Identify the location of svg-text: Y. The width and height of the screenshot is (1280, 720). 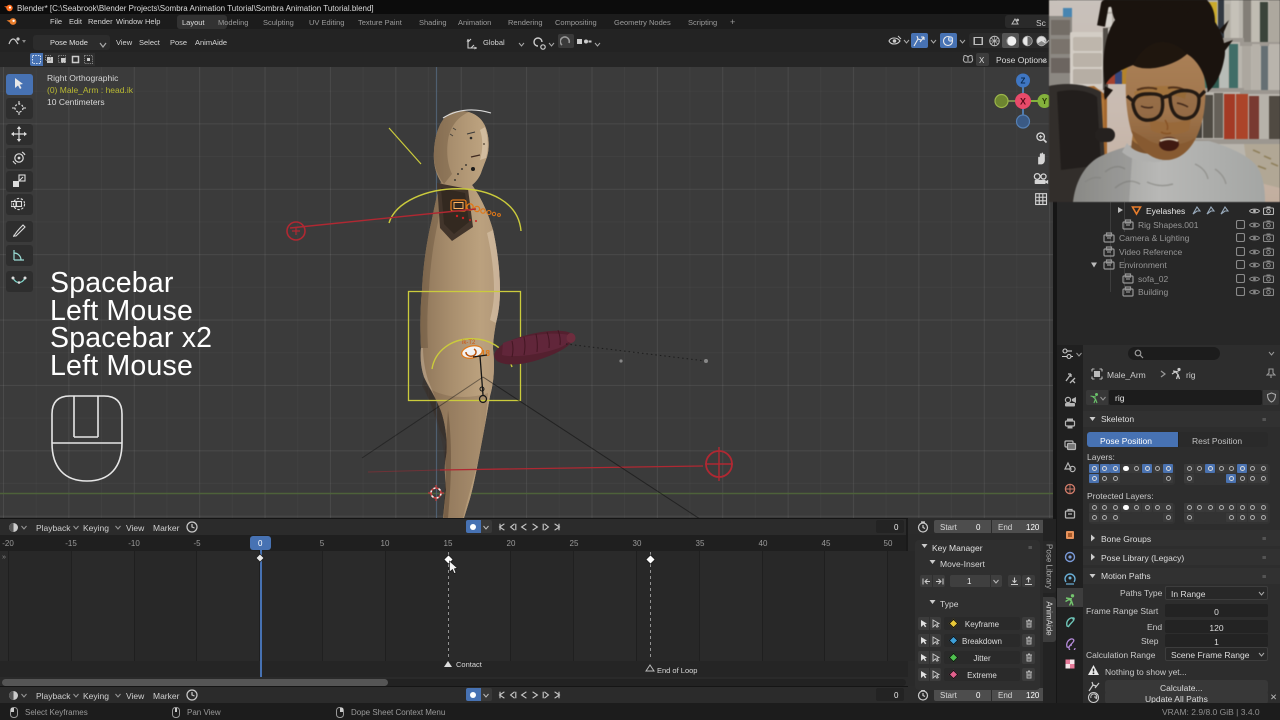
(1045, 101).